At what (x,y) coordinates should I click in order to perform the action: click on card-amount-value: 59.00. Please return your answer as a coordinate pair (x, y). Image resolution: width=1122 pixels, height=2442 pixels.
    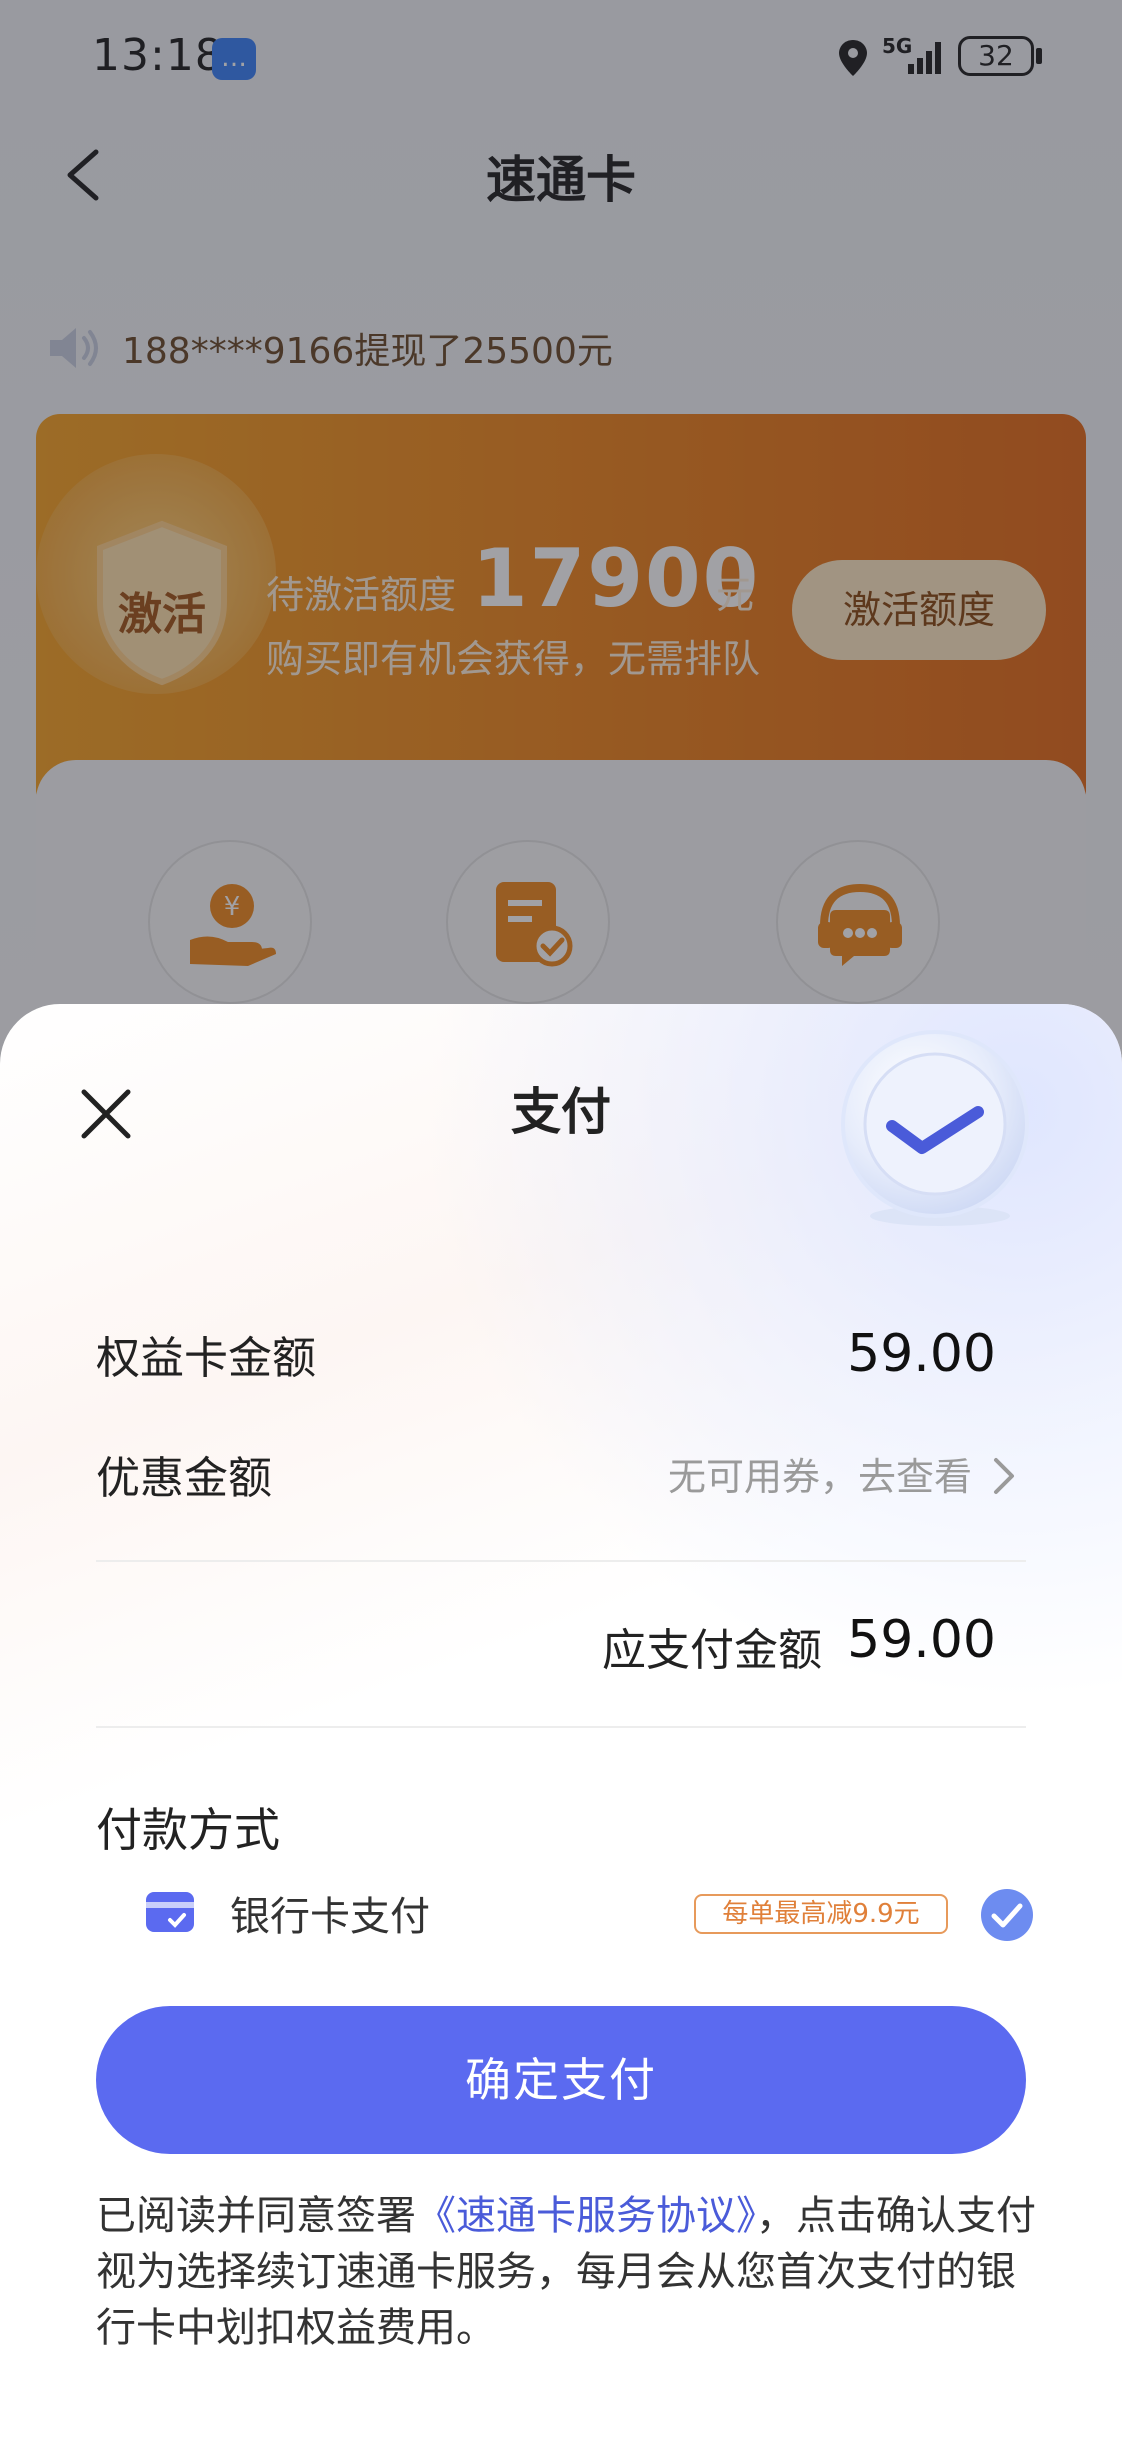
    Looking at the image, I should click on (921, 1354).